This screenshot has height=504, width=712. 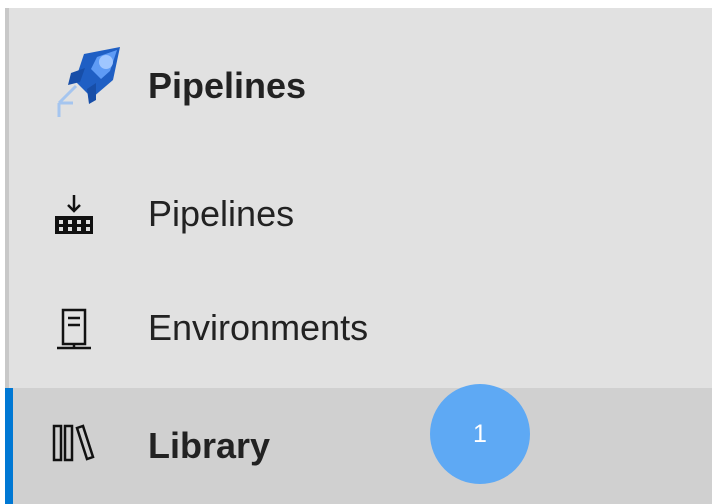 I want to click on nav-item-label: Environments, so click(x=258, y=327).